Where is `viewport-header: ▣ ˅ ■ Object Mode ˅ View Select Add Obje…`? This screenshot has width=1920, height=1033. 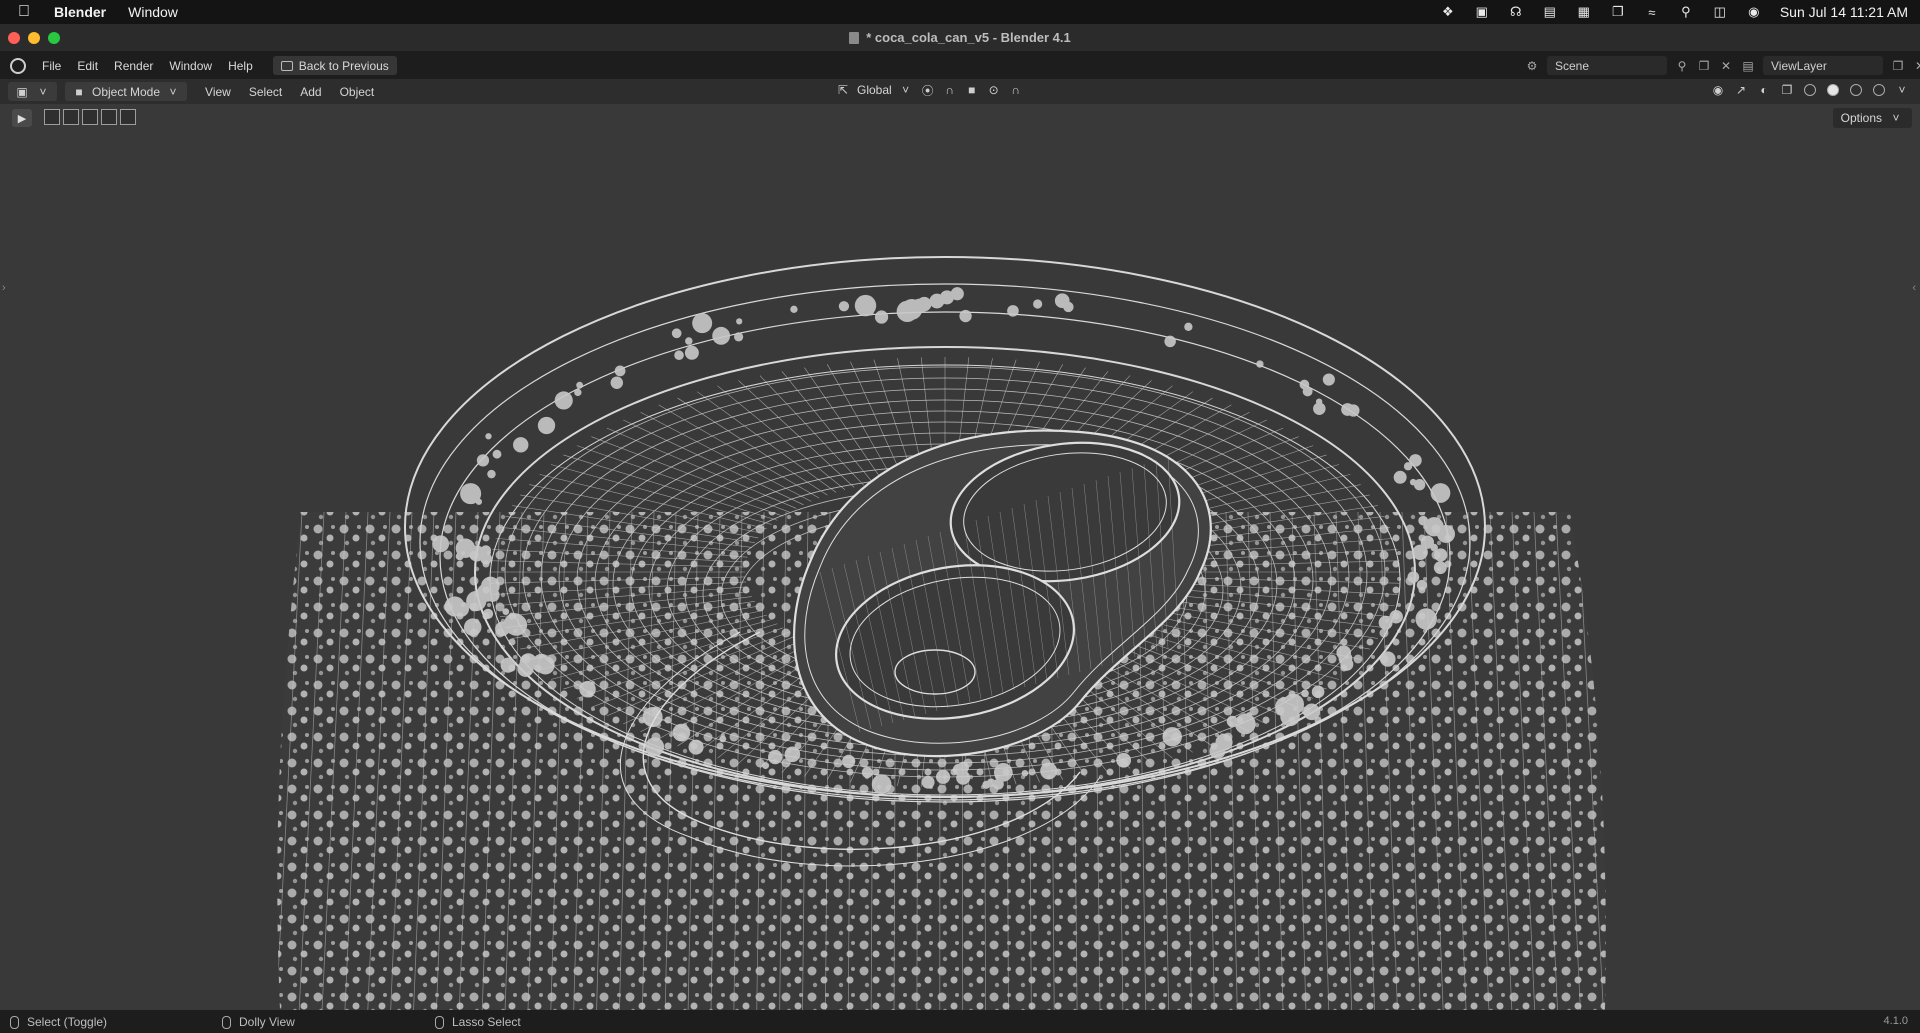
viewport-header: ▣ ˅ ■ Object Mode ˅ View Select Add Obje… is located at coordinates (960, 91).